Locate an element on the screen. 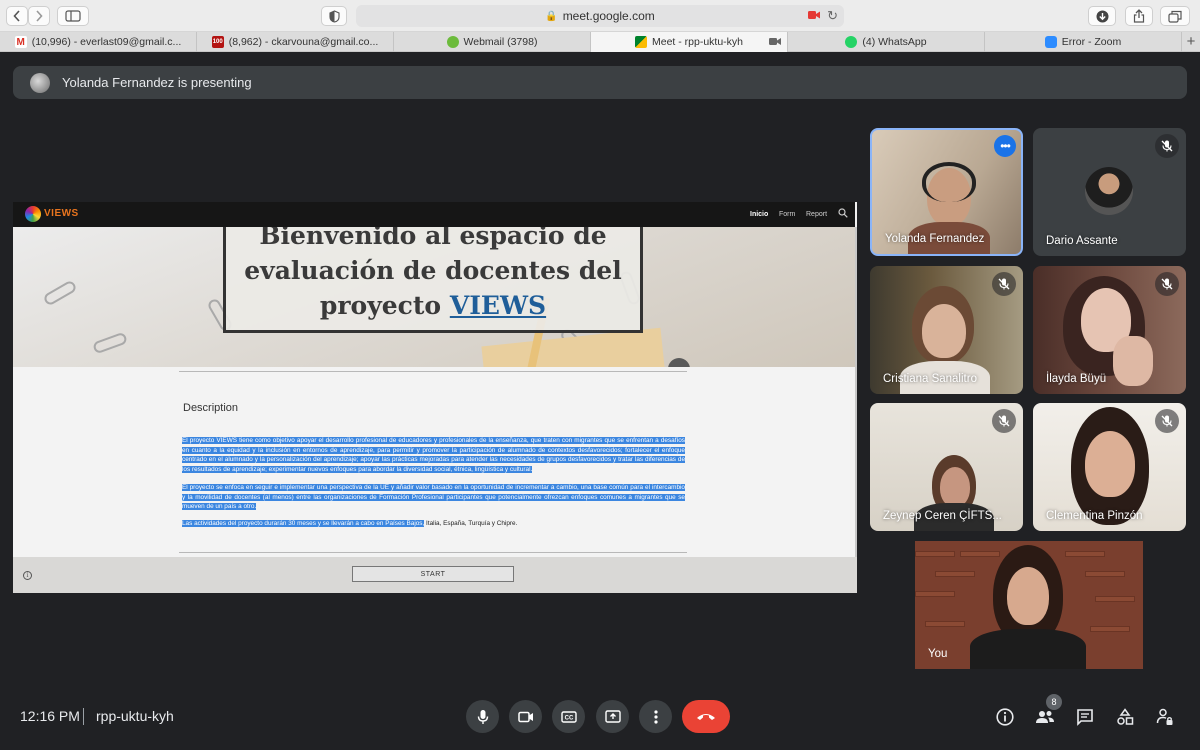 The image size is (1200, 750). reload-icon: ↻ is located at coordinates (832, 16).